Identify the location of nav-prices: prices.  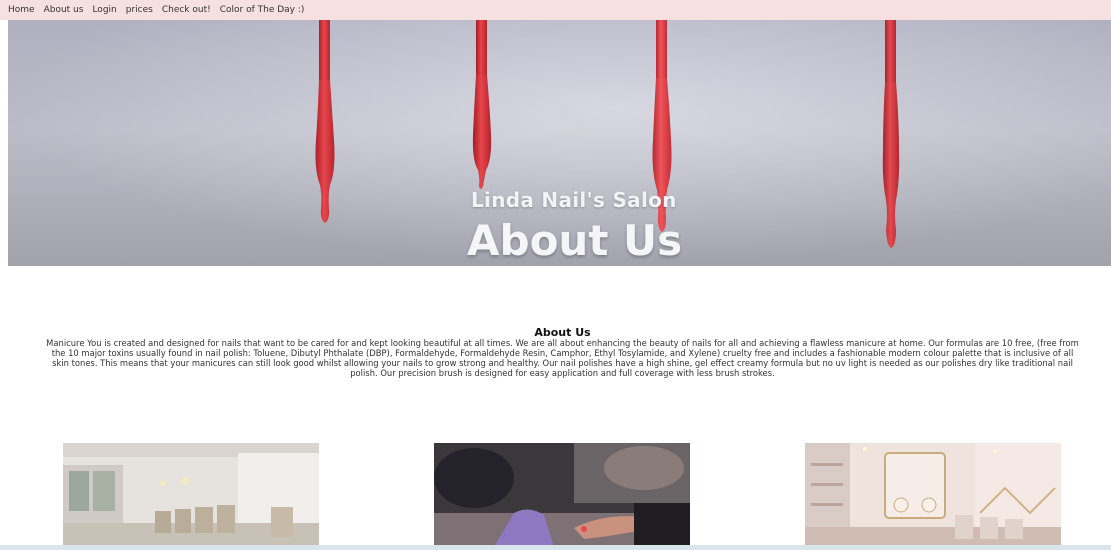
(139, 10).